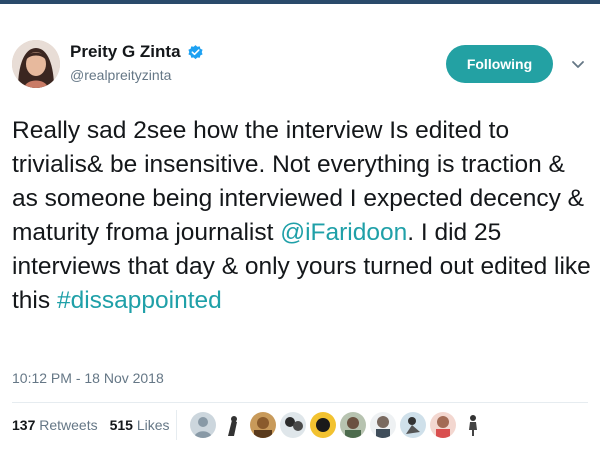 The width and height of the screenshot is (600, 450). I want to click on likes-stat: 515 Likes, so click(140, 425).